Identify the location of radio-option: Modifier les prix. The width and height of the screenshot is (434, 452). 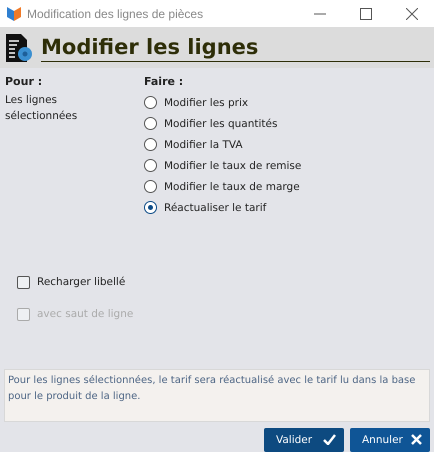
(289, 103).